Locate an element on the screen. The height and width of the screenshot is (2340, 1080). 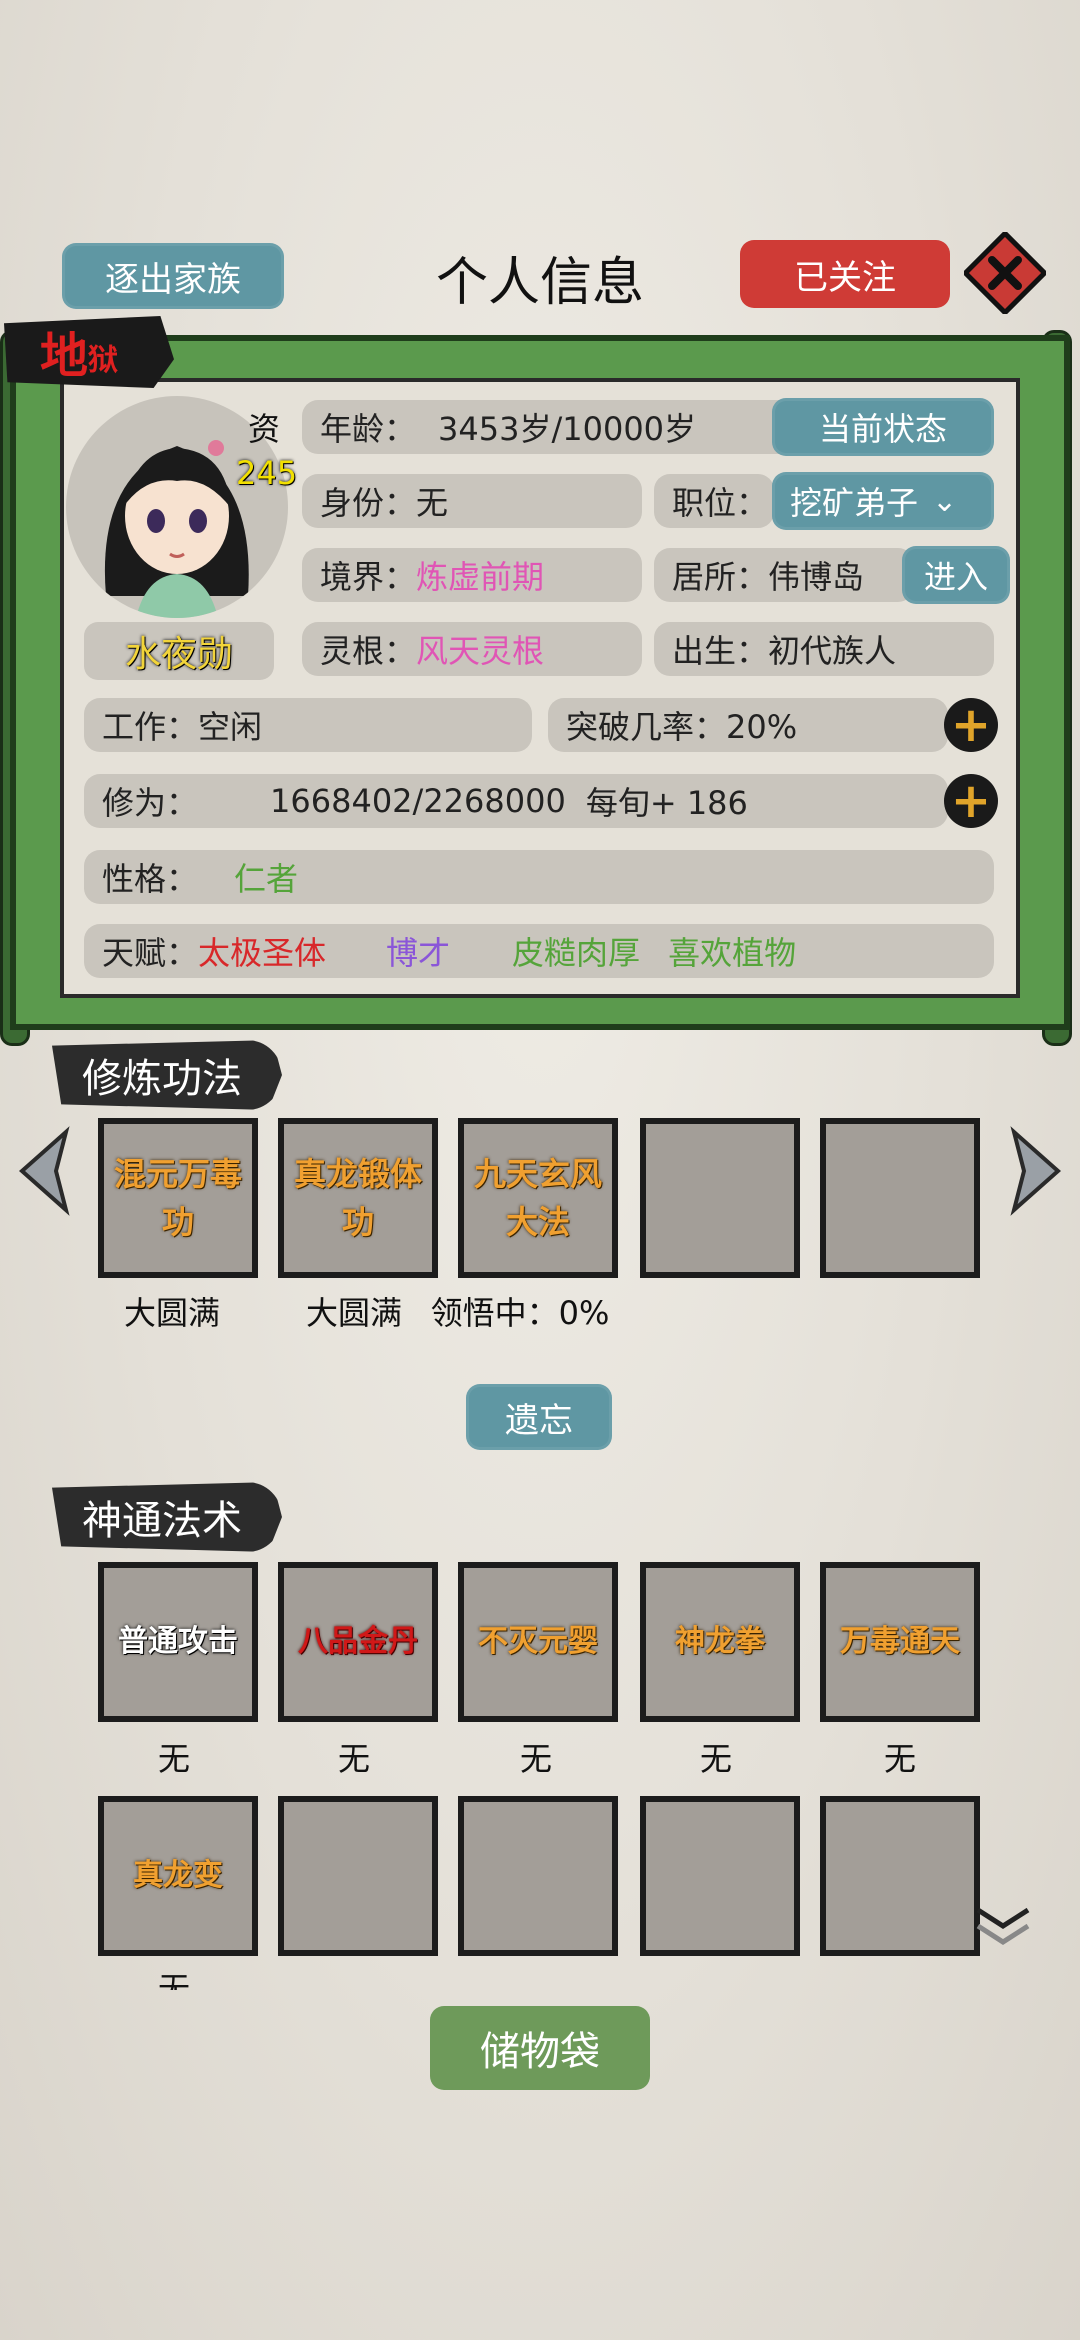
current-status-button: 当前状态 is located at coordinates (883, 427).